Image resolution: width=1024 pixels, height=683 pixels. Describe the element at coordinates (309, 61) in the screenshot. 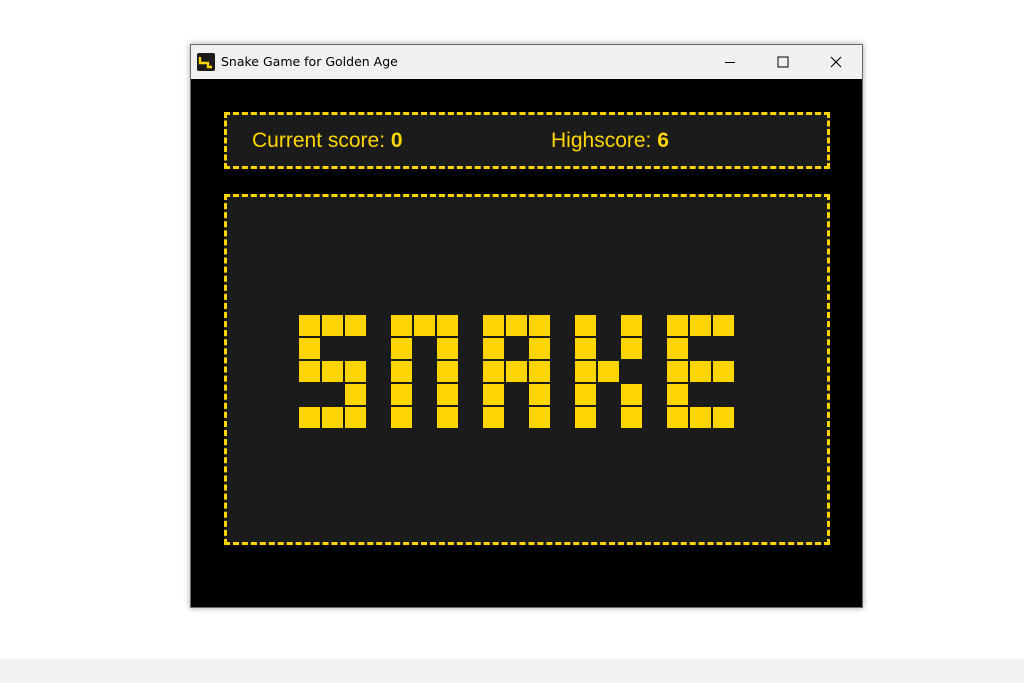

I see `window-title: Snake Game for Golden Age` at that location.